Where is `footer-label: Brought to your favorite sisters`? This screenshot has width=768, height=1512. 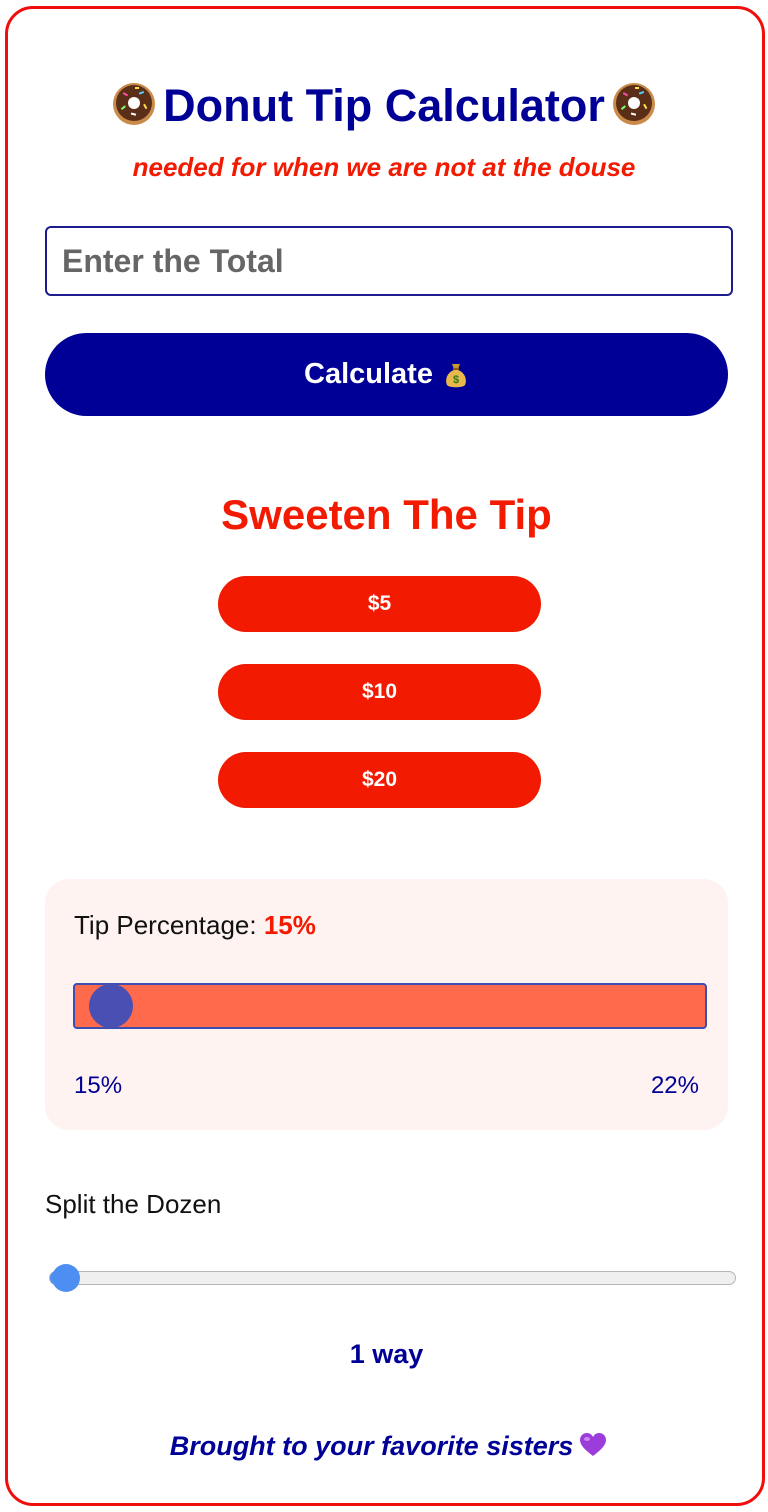
footer-label: Brought to your favorite sisters is located at coordinates (371, 1446).